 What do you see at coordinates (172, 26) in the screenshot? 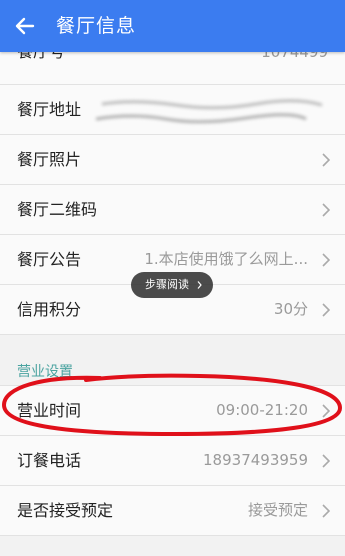
I see `app-bar: 餐厅信息` at bounding box center [172, 26].